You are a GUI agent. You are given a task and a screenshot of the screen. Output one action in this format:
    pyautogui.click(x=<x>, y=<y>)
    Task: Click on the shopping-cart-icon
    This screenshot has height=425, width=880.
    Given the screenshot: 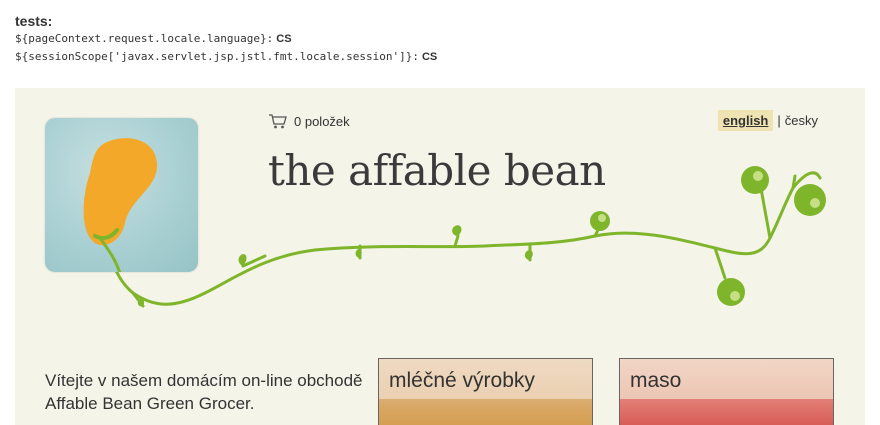 What is the action you would take?
    pyautogui.click(x=278, y=121)
    